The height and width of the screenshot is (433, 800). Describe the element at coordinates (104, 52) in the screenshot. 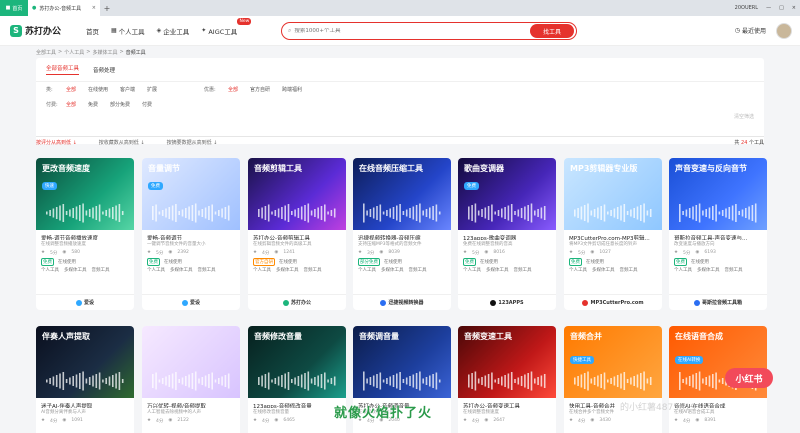

I see `breadcrumb-item: 多媒体工具` at that location.